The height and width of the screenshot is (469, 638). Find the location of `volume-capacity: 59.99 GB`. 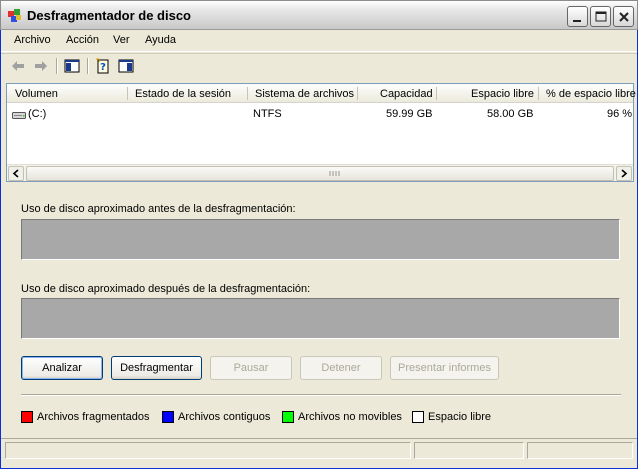

volume-capacity: 59.99 GB is located at coordinates (409, 114).